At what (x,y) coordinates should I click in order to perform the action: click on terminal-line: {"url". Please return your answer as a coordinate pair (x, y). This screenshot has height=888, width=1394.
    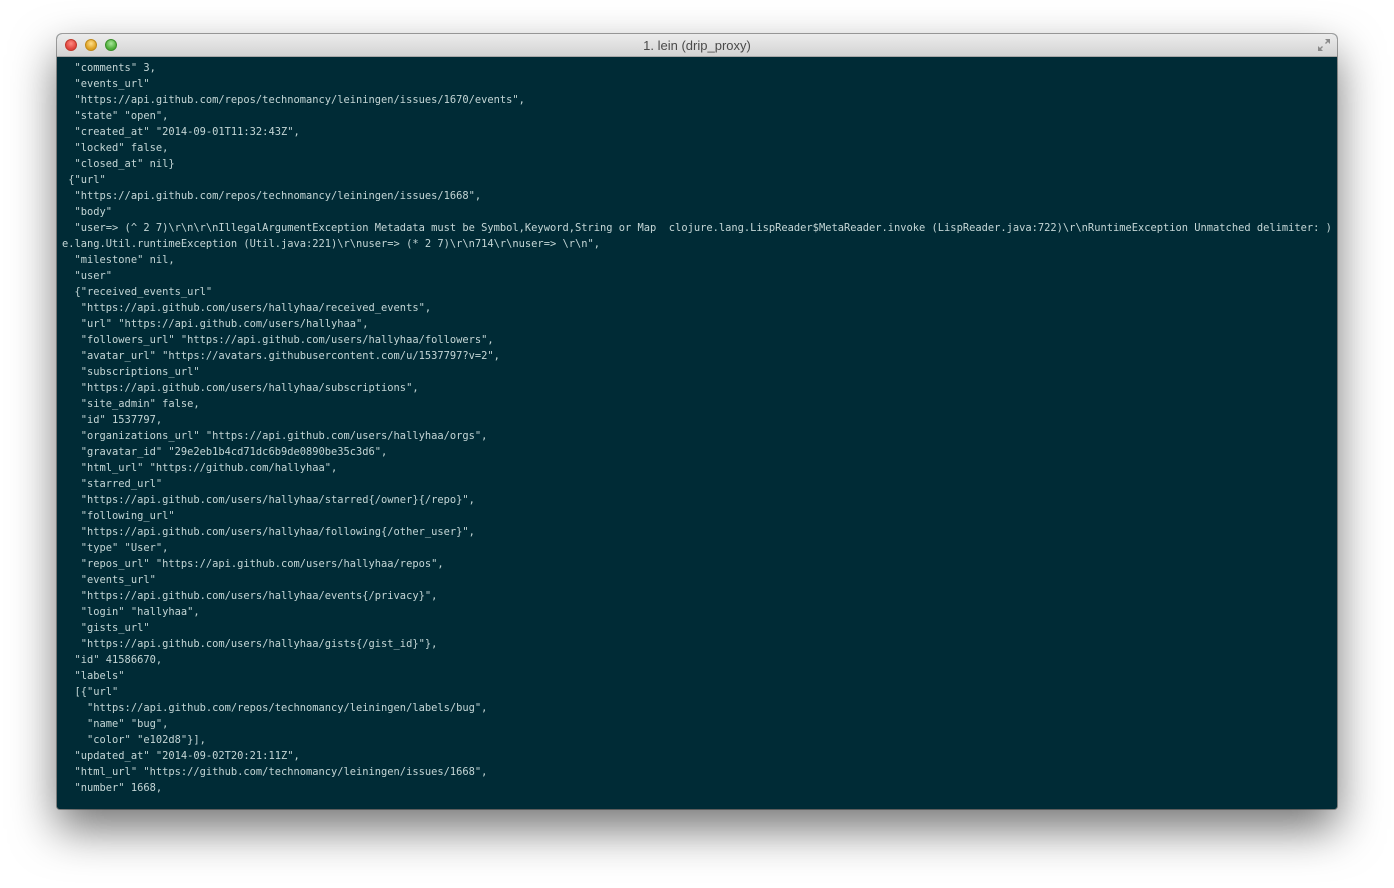
    Looking at the image, I should click on (84, 180).